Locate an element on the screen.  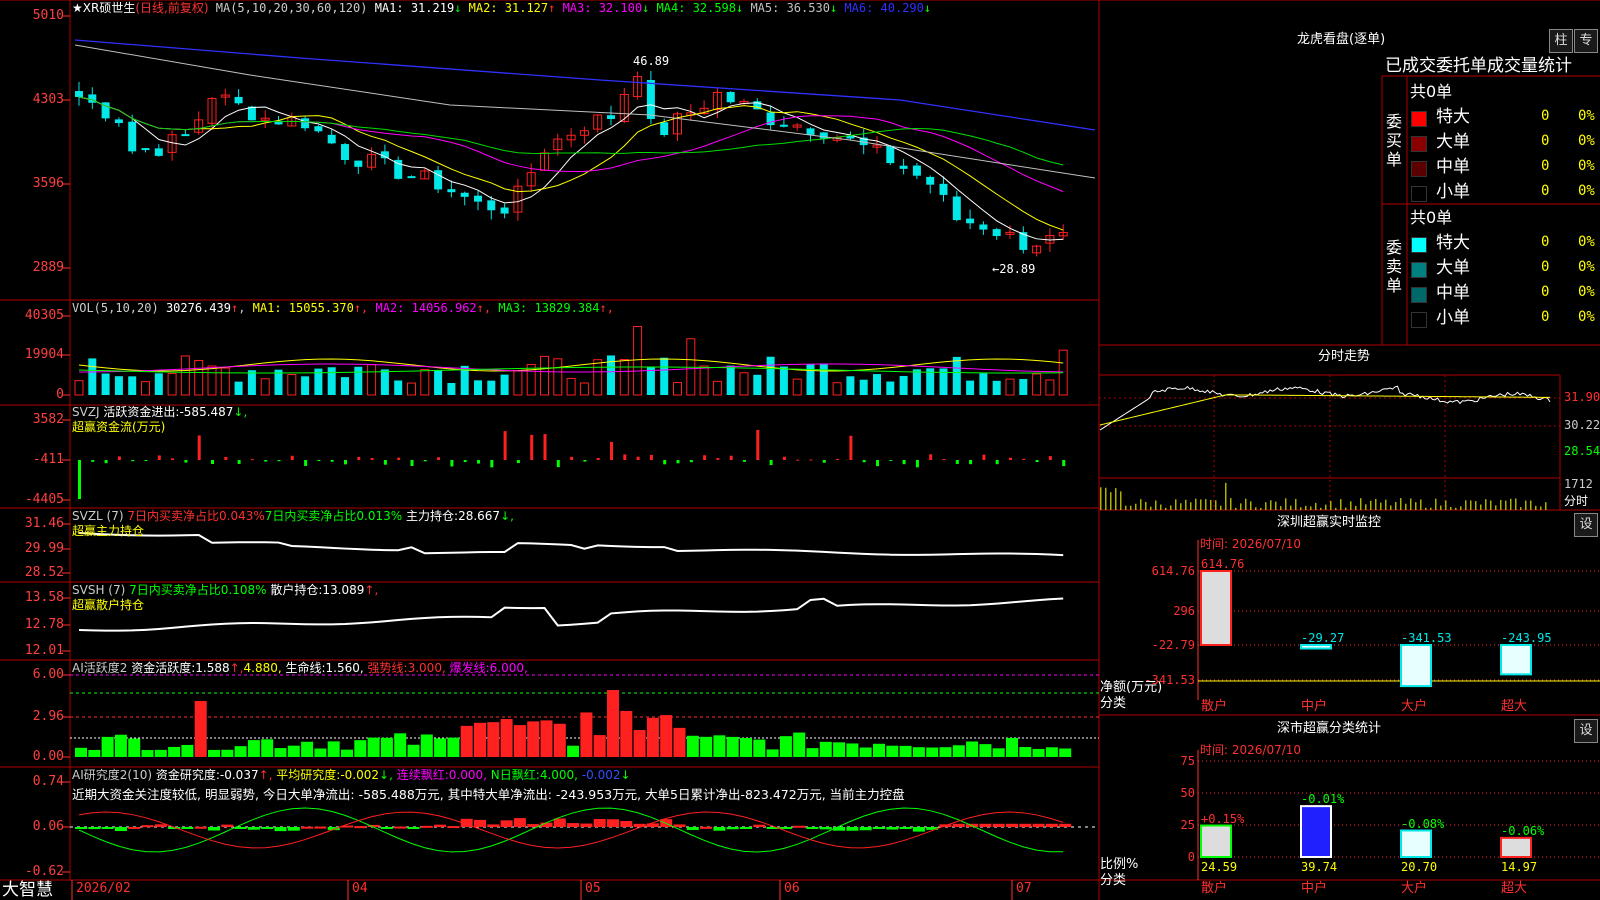
x-axis-label: 05 is located at coordinates (593, 888).